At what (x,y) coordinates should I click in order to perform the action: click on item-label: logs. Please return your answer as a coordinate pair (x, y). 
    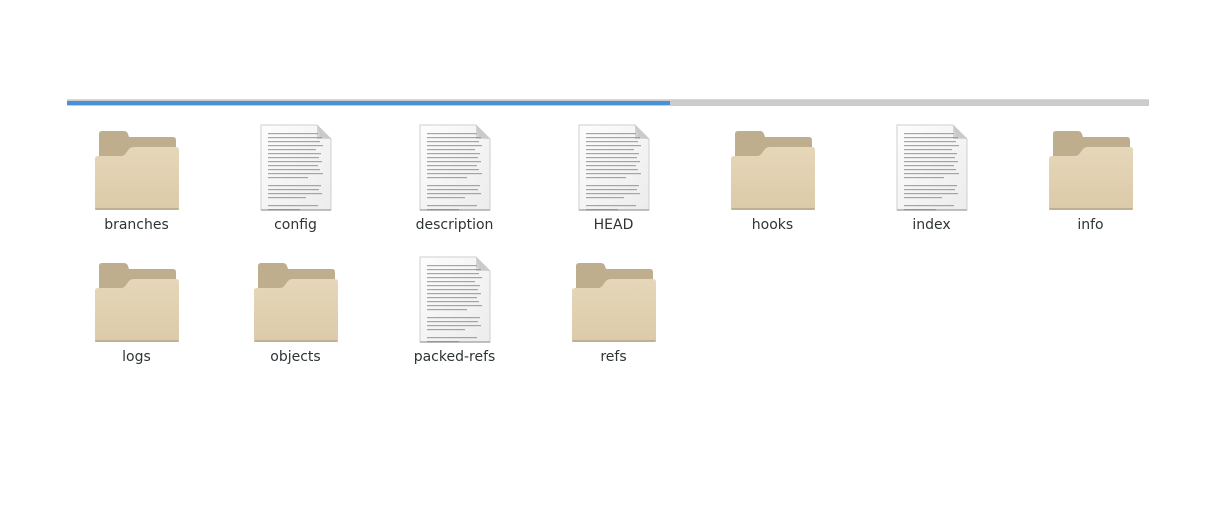
    Looking at the image, I should click on (136, 357).